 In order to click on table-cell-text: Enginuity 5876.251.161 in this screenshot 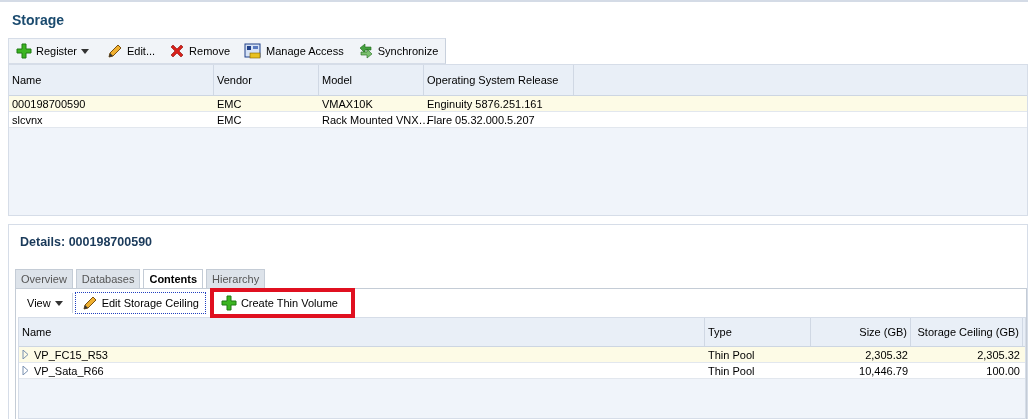, I will do `click(485, 103)`.